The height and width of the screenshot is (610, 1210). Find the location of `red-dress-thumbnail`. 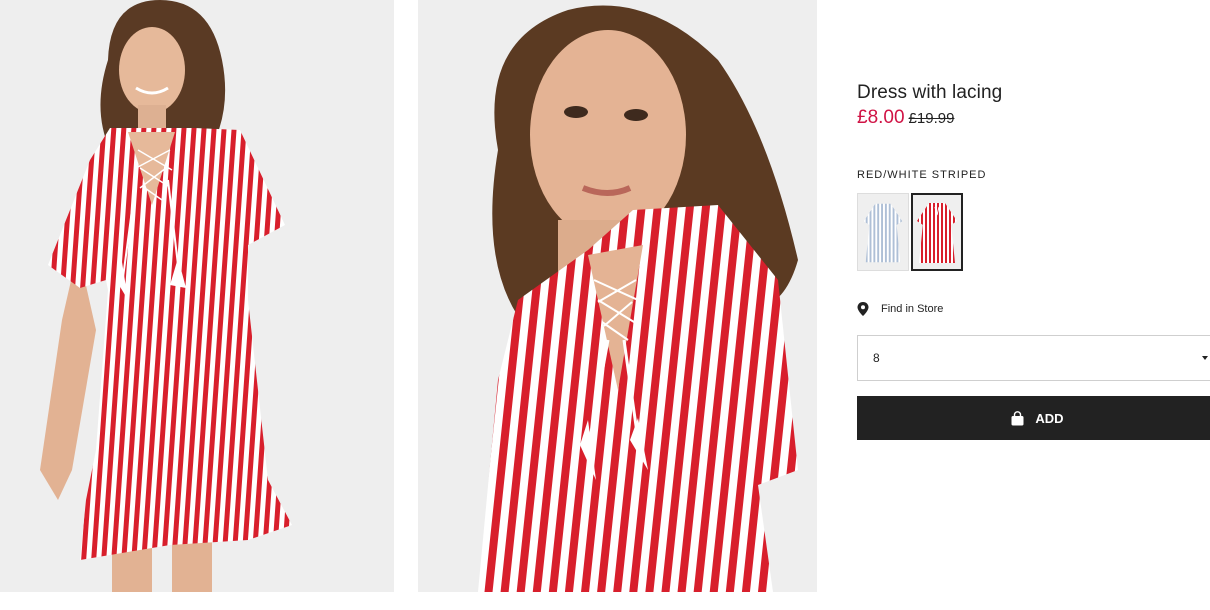

red-dress-thumbnail is located at coordinates (937, 232).